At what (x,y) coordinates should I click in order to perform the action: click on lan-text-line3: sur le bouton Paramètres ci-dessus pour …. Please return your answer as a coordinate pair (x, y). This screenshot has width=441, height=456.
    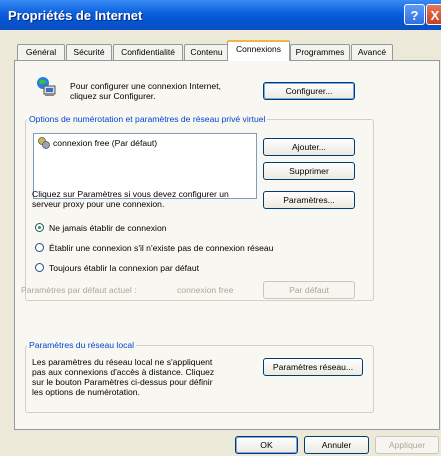
    Looking at the image, I should click on (122, 382).